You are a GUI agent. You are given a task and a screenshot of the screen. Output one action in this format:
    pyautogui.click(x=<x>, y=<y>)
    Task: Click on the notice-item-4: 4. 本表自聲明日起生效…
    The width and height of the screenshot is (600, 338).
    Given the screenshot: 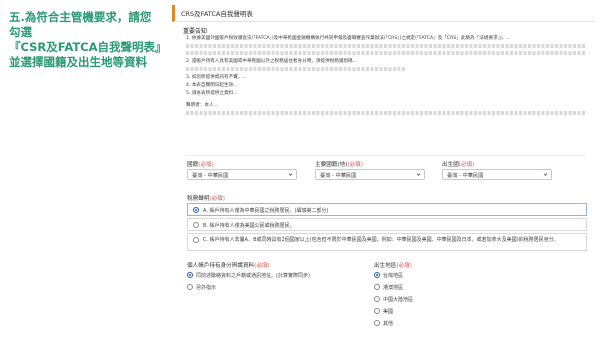 What is the action you would take?
    pyautogui.click(x=212, y=85)
    